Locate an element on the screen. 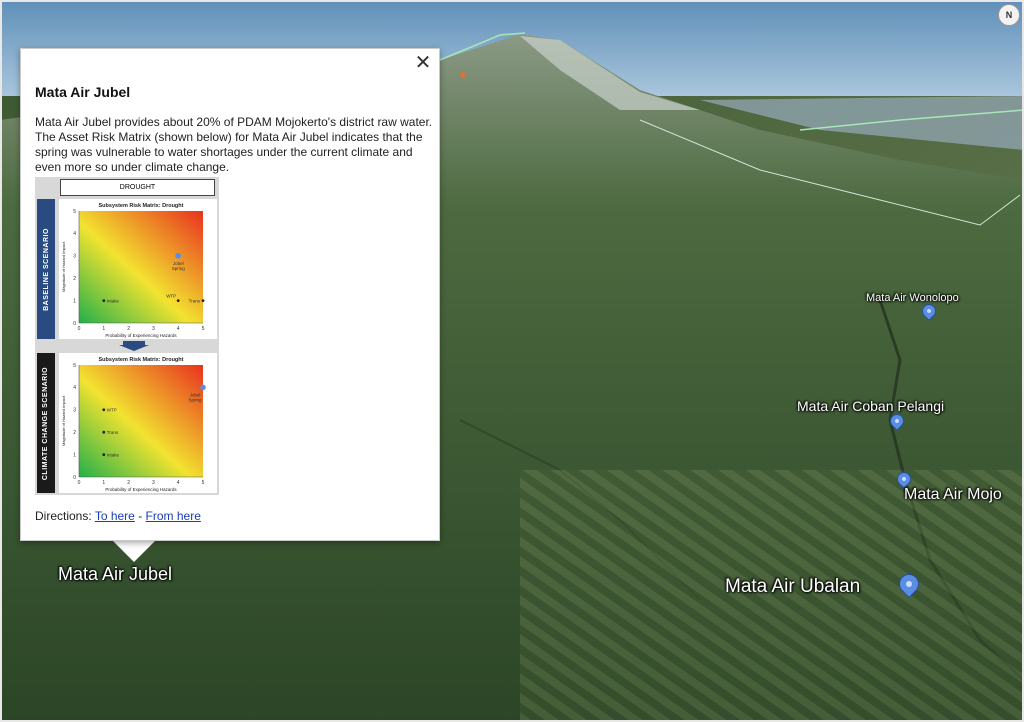  risk-heat-background is located at coordinates (141, 421).